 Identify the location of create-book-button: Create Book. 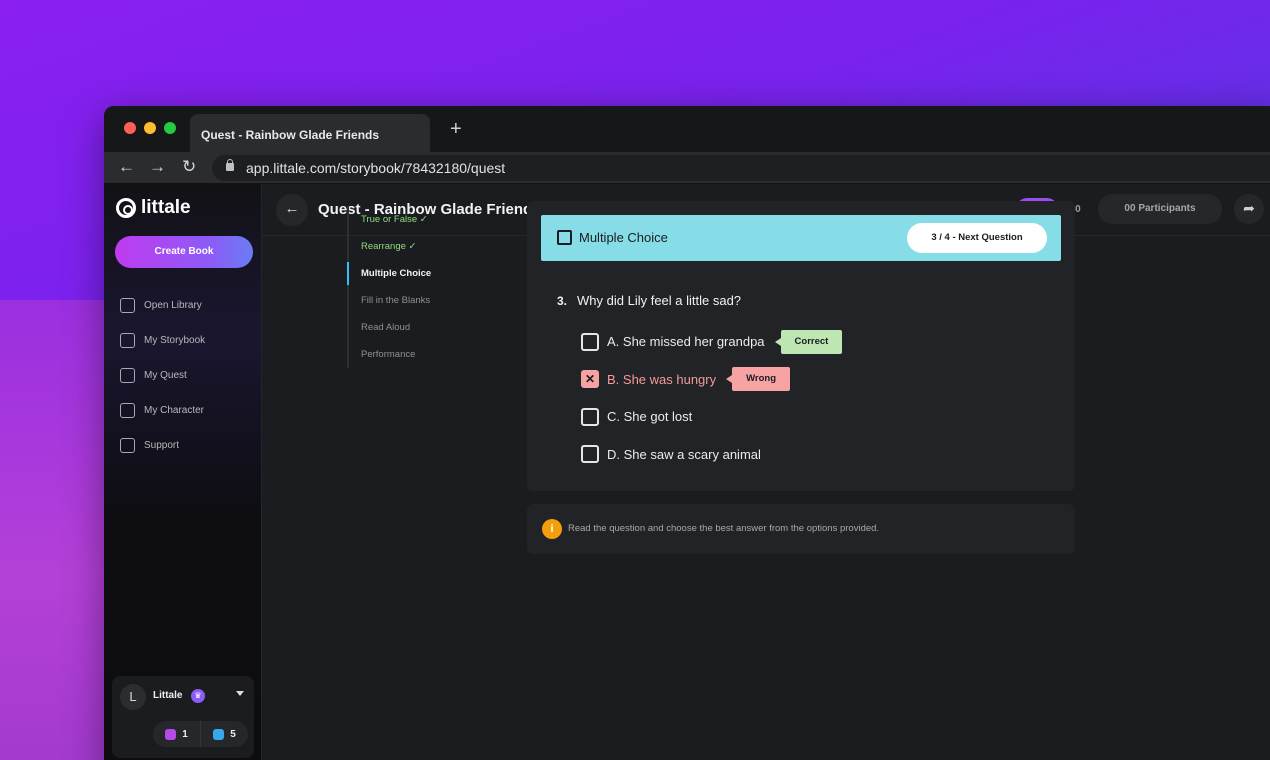
(184, 252).